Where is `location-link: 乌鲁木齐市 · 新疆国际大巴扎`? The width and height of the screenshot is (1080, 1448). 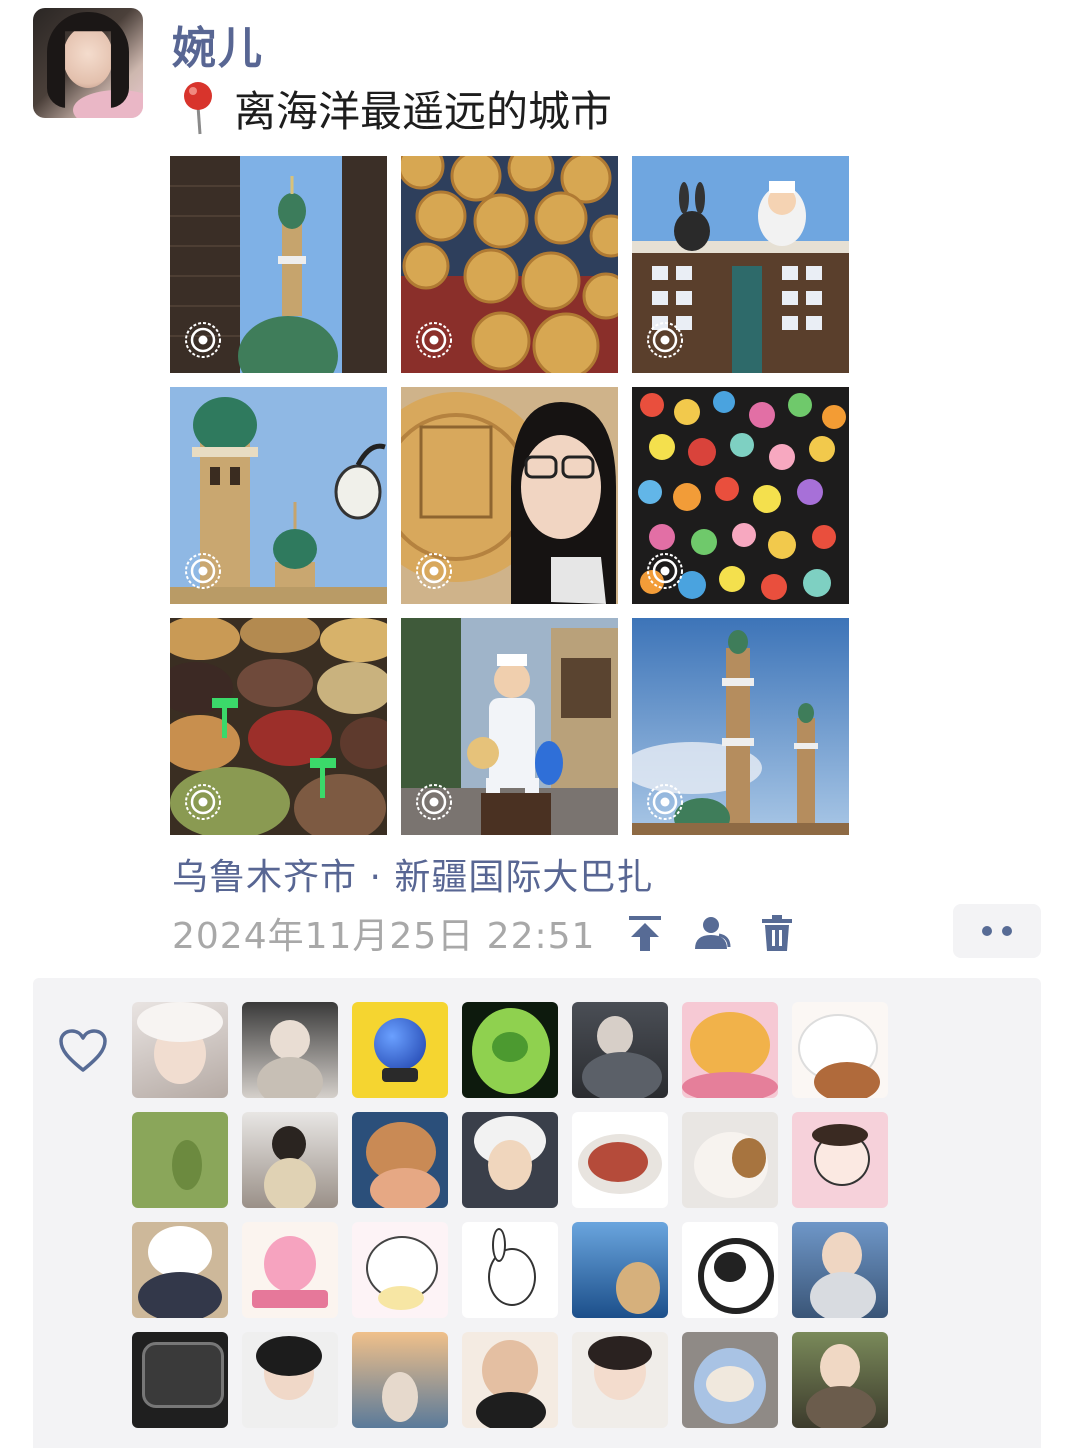 location-link: 乌鲁木齐市 · 新疆国际大巴扎 is located at coordinates (412, 874).